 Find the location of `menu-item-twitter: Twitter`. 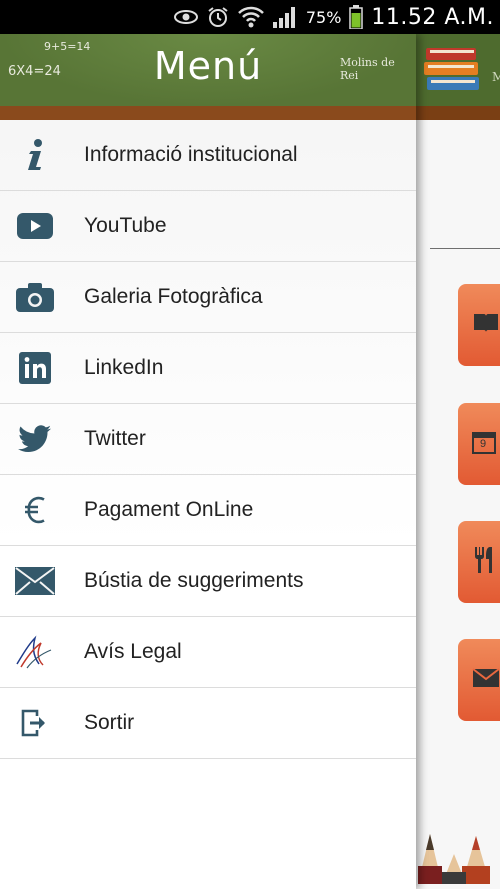

menu-item-twitter: Twitter is located at coordinates (208, 439).